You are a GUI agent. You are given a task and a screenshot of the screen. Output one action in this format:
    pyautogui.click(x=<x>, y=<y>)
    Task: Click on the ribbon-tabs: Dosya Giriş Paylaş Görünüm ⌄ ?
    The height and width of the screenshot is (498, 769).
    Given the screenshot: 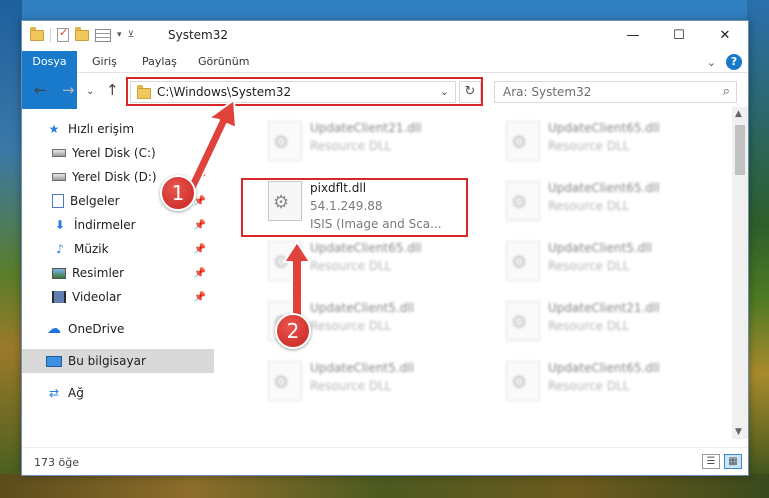 What is the action you would take?
    pyautogui.click(x=385, y=80)
    